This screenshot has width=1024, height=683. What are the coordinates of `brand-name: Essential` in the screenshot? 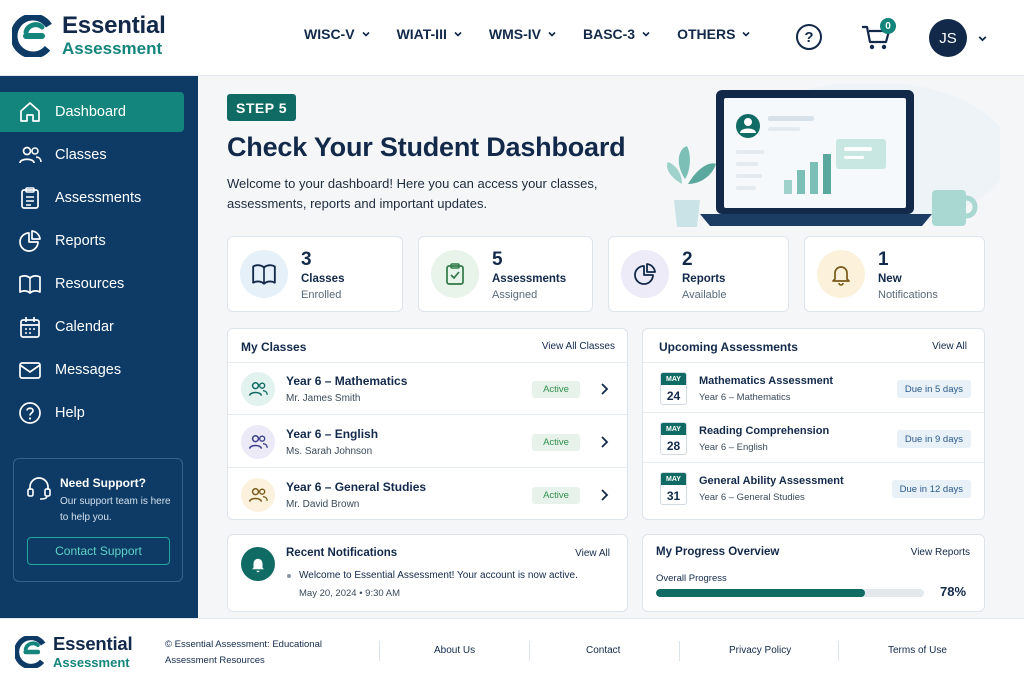 It's located at (114, 25).